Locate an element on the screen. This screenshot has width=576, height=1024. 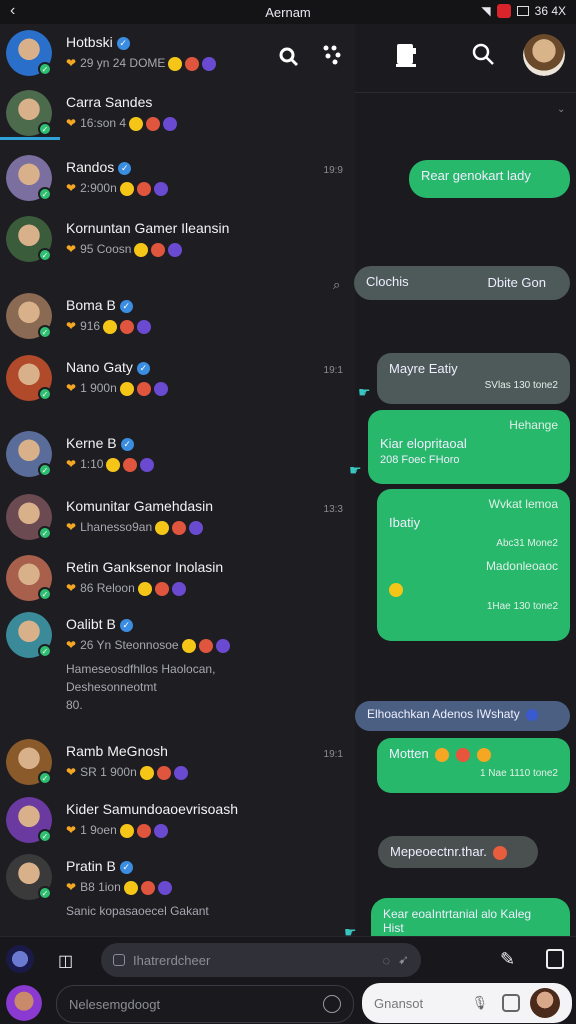
search-small-icon: ⌕ is located at coordinates (336, 285).